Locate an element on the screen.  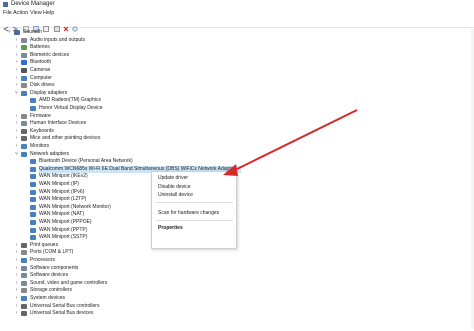
arrow-shaft is located at coordinates (295, 140).